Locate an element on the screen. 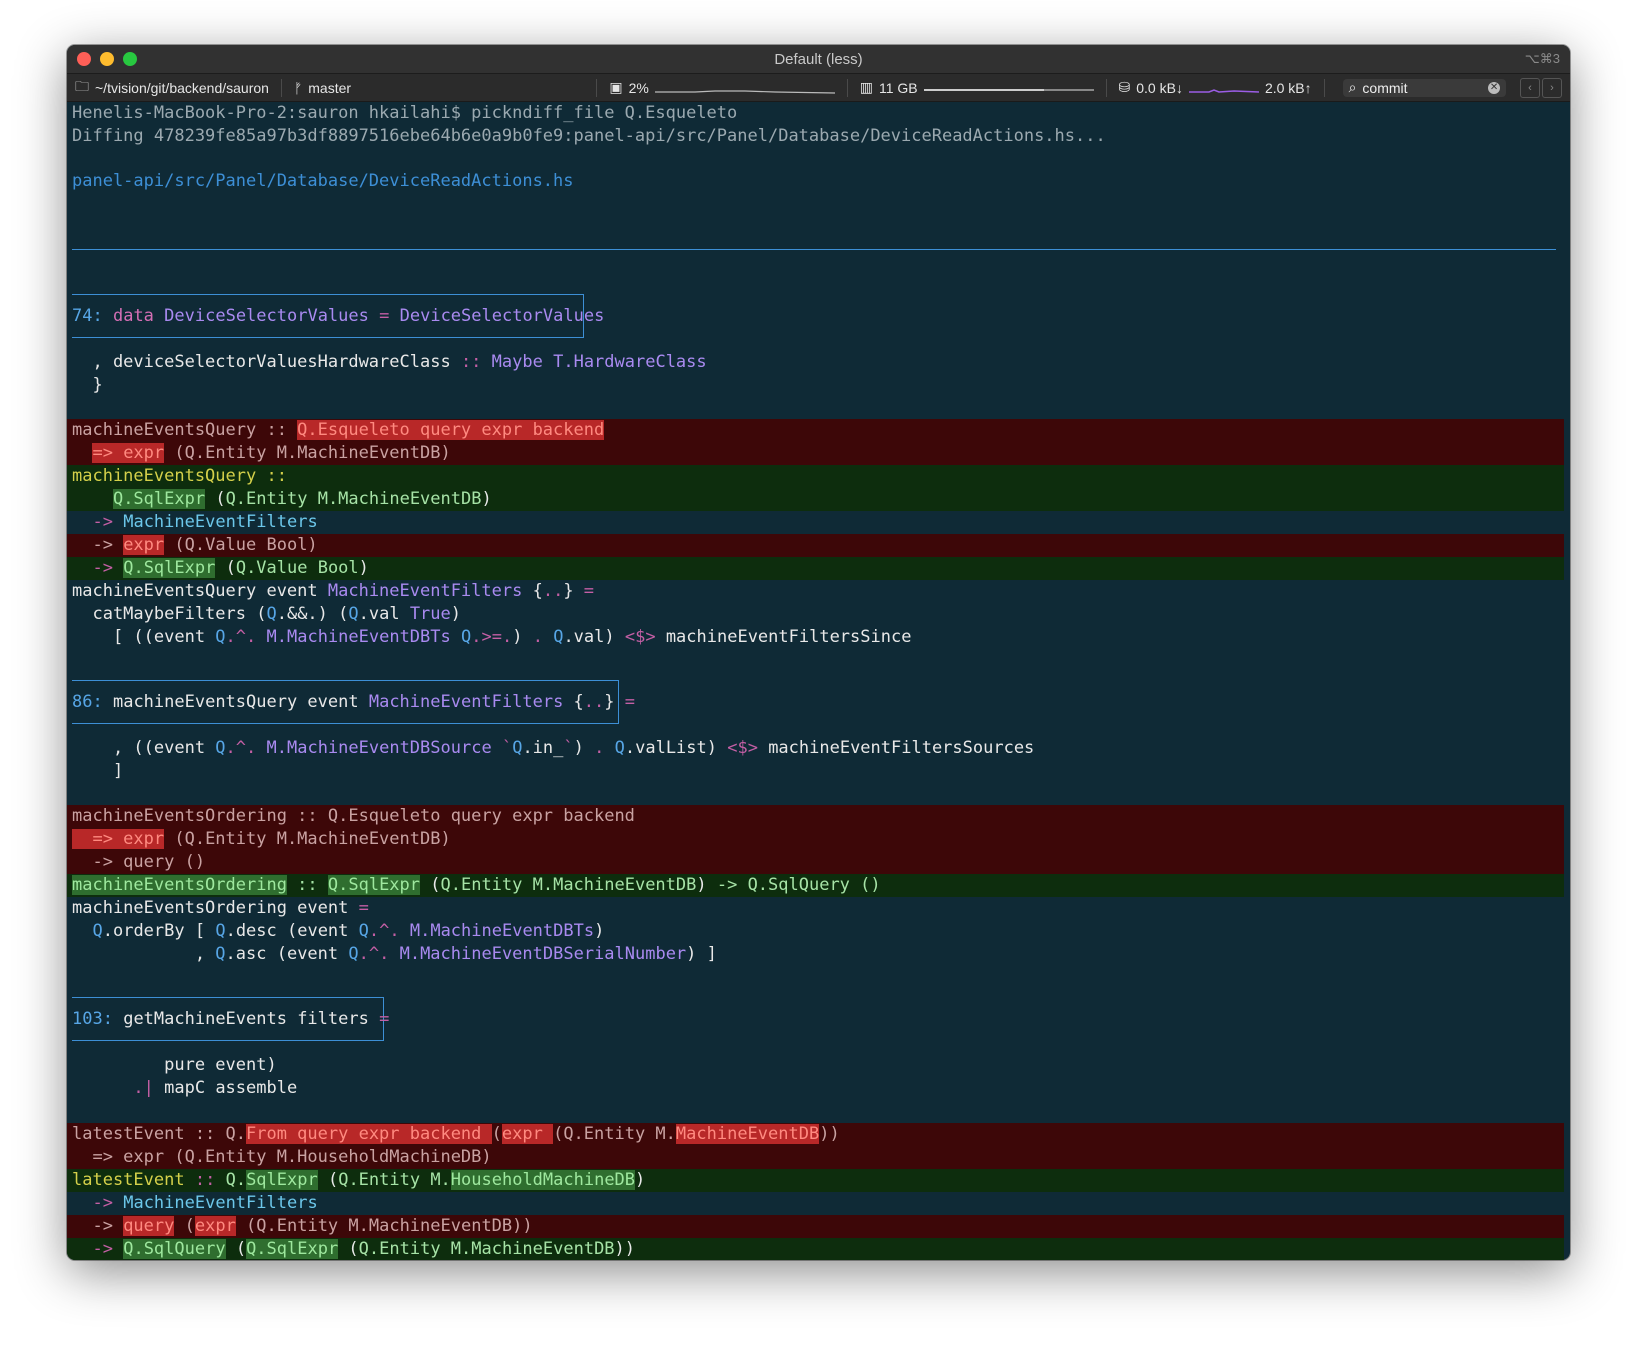 Image resolution: width=1638 pixels, height=1350 pixels. title-bar: Default (less) ⌥⌘3 is located at coordinates (818, 59).